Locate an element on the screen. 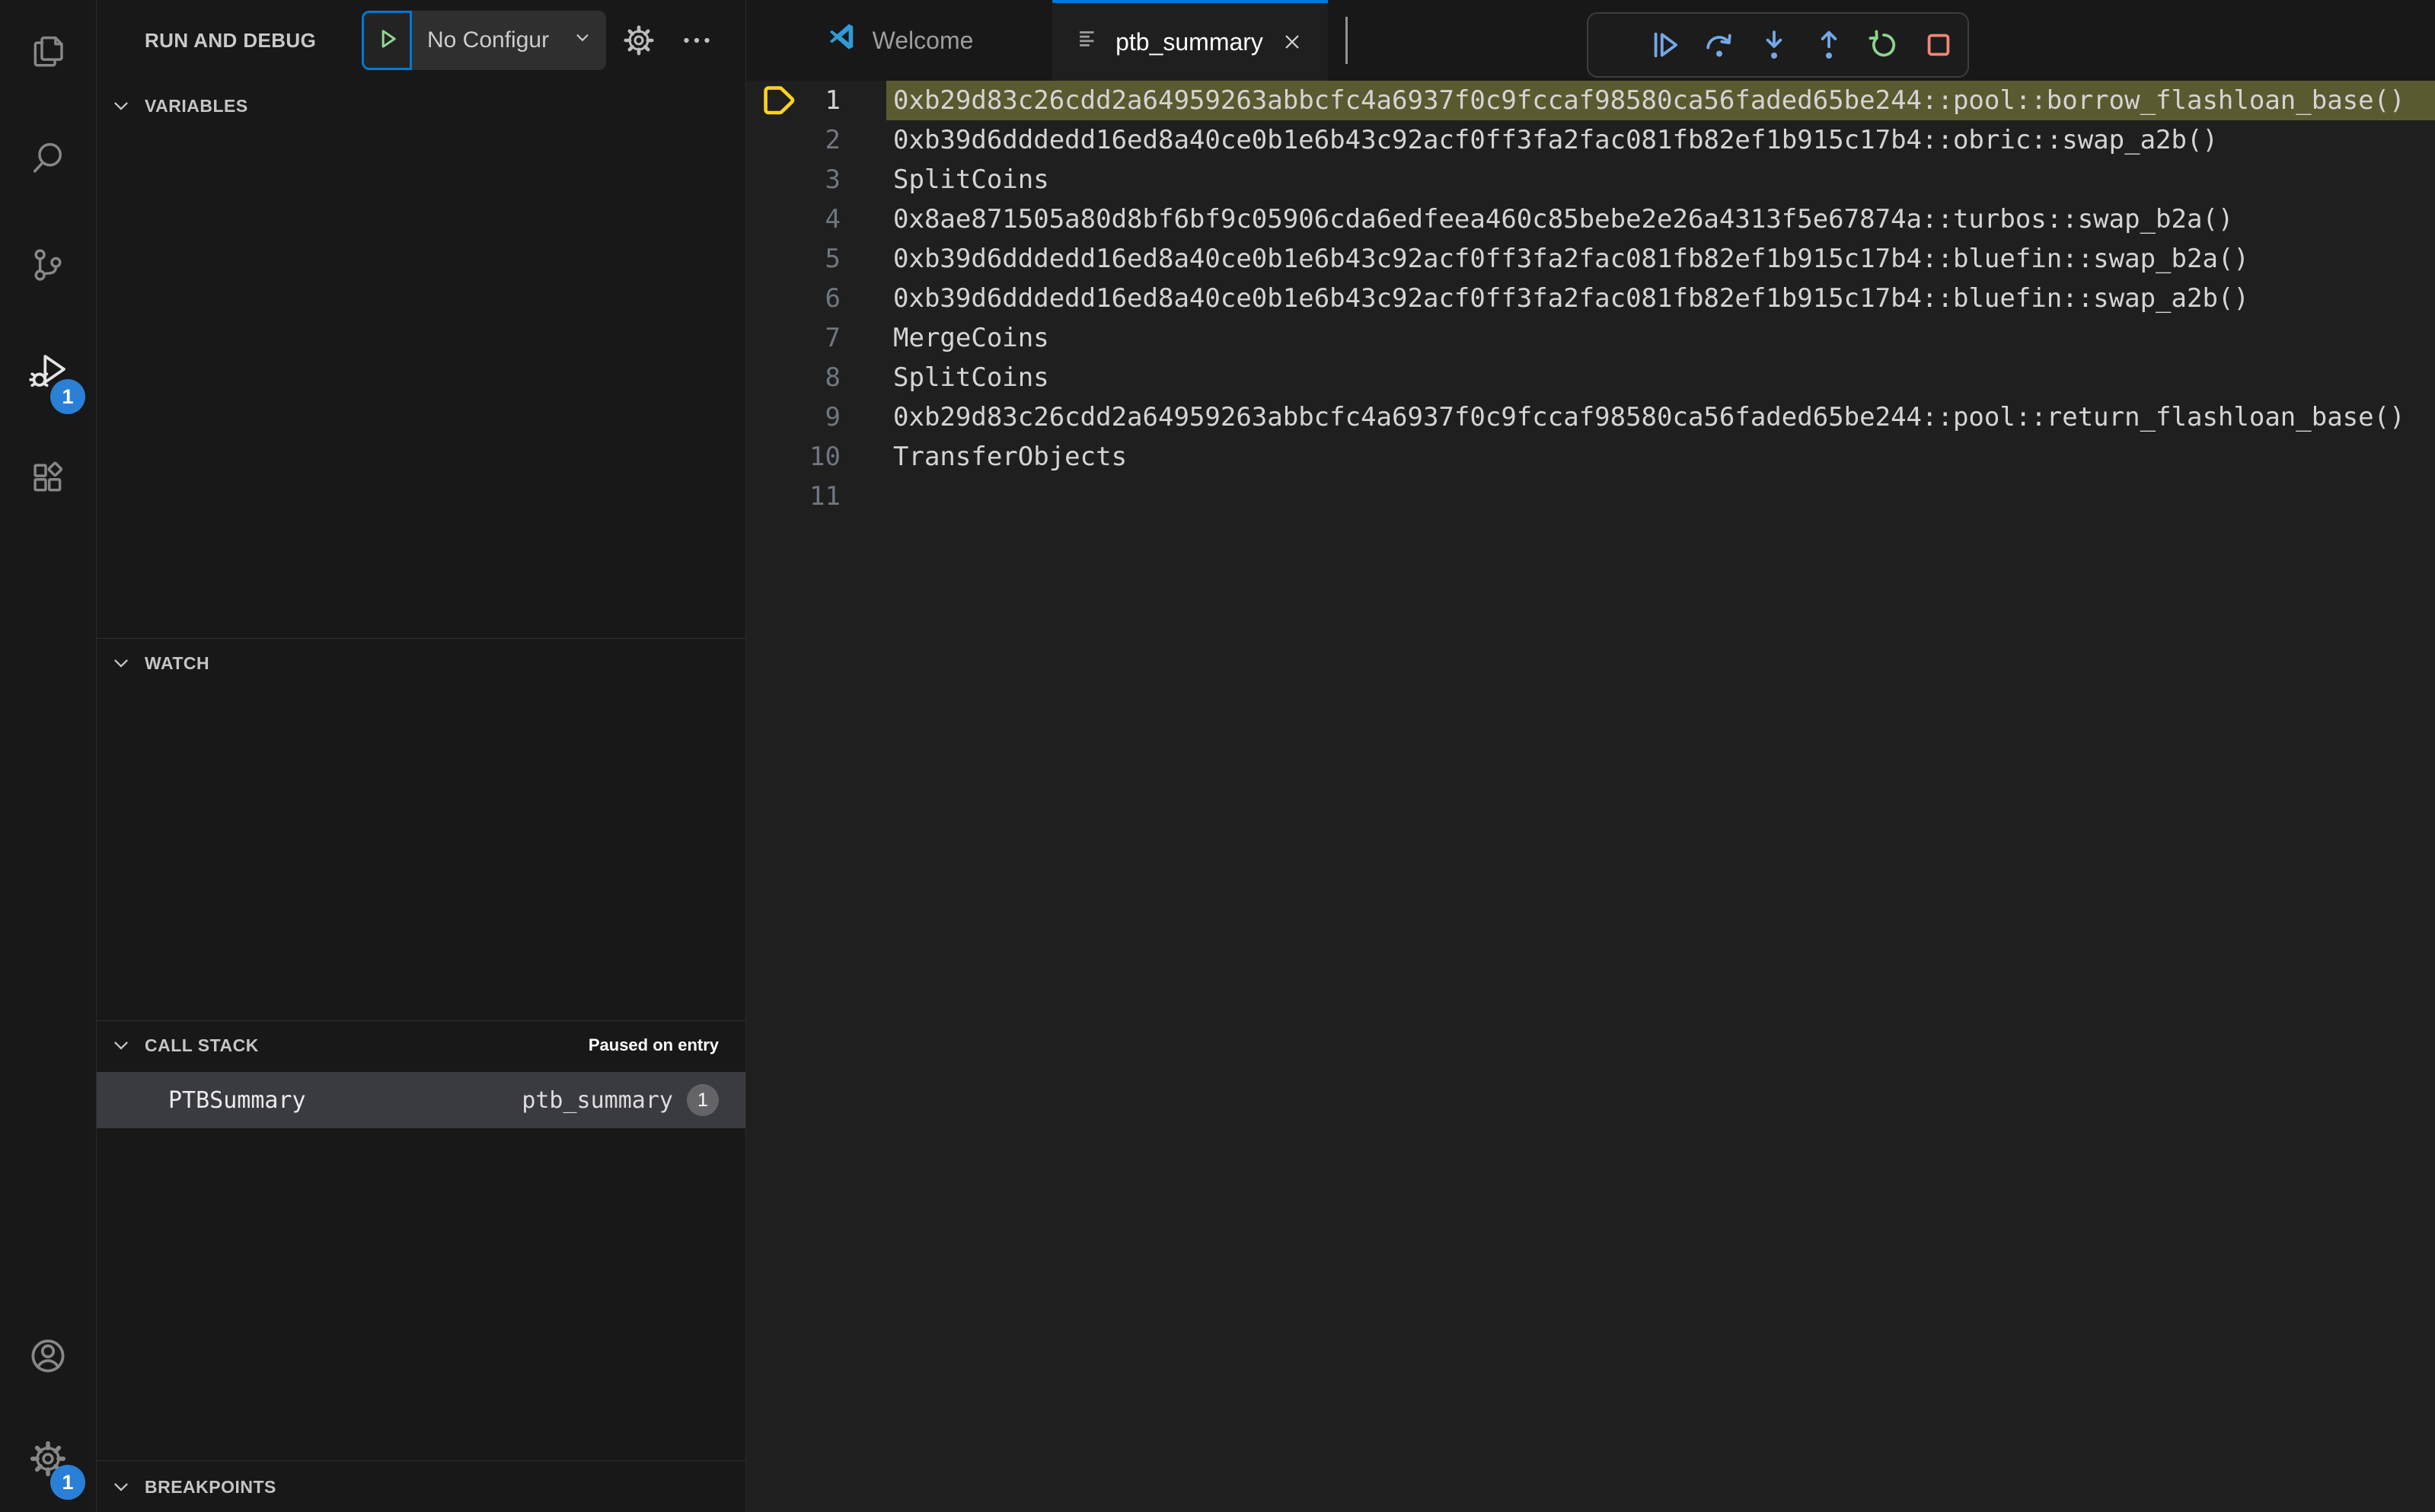 Image resolution: width=2435 pixels, height=1512 pixels. breakpoints-section-header: BREAKPOINTS is located at coordinates (421, 1486).